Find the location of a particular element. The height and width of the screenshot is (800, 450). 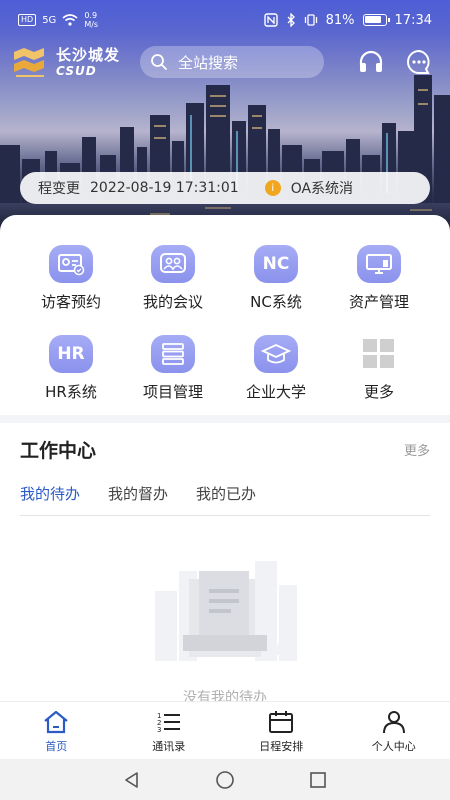

status-time: 17:34 is located at coordinates (413, 20).